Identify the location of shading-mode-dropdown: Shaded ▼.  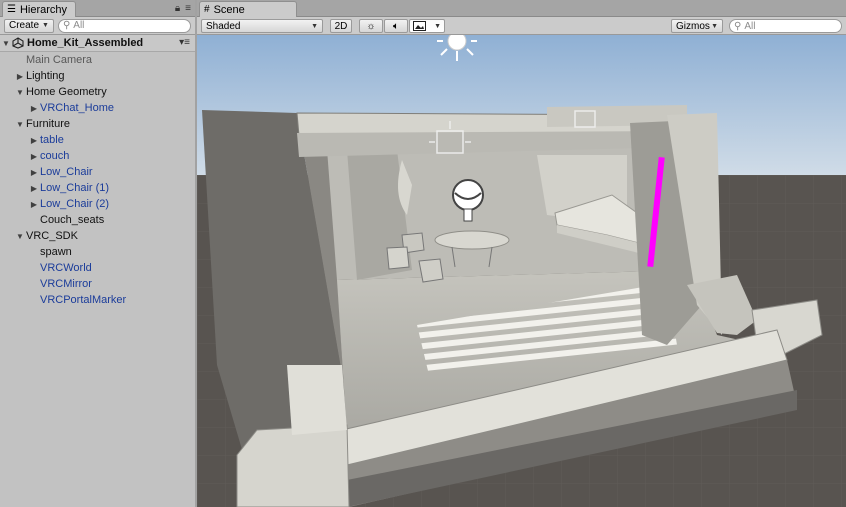
(262, 26).